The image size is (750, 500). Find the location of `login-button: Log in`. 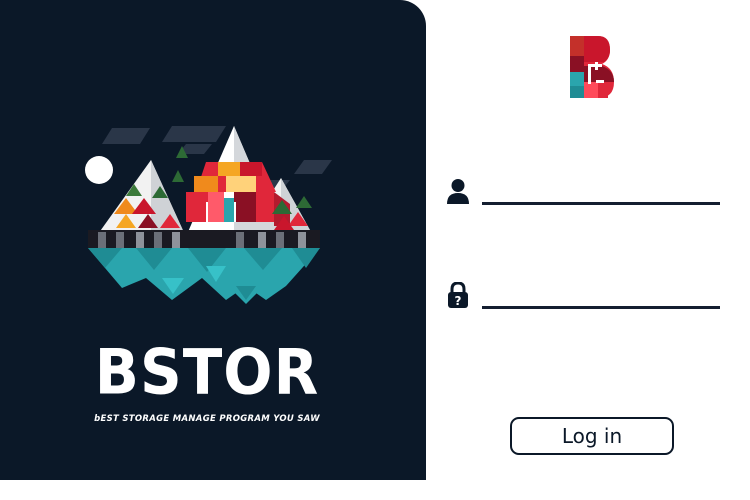

login-button: Log in is located at coordinates (592, 436).